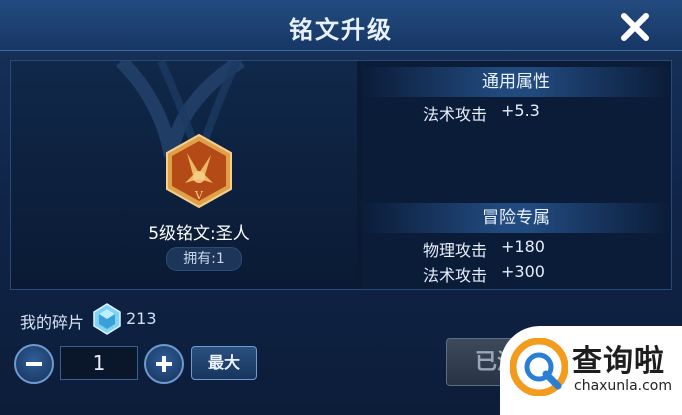 This screenshot has width=682, height=415. Describe the element at coordinates (341, 30) in the screenshot. I see `dialog-title: 铭文升级` at that location.